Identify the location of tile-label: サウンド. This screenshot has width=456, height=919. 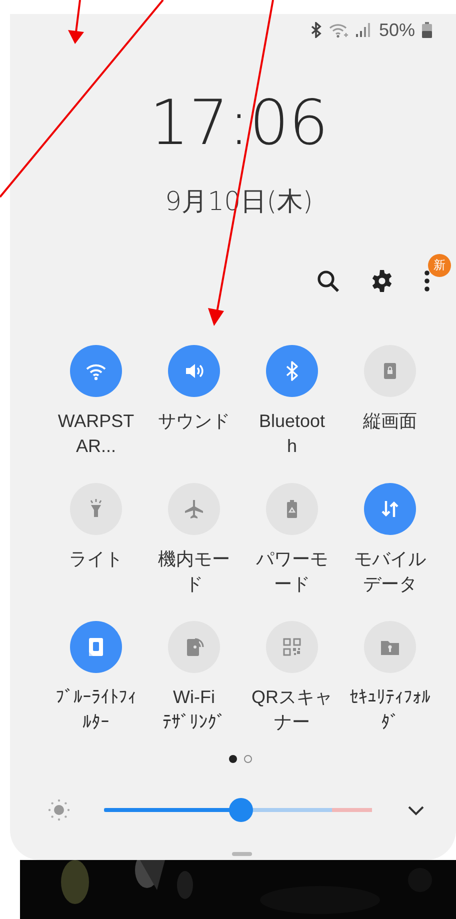
(194, 421).